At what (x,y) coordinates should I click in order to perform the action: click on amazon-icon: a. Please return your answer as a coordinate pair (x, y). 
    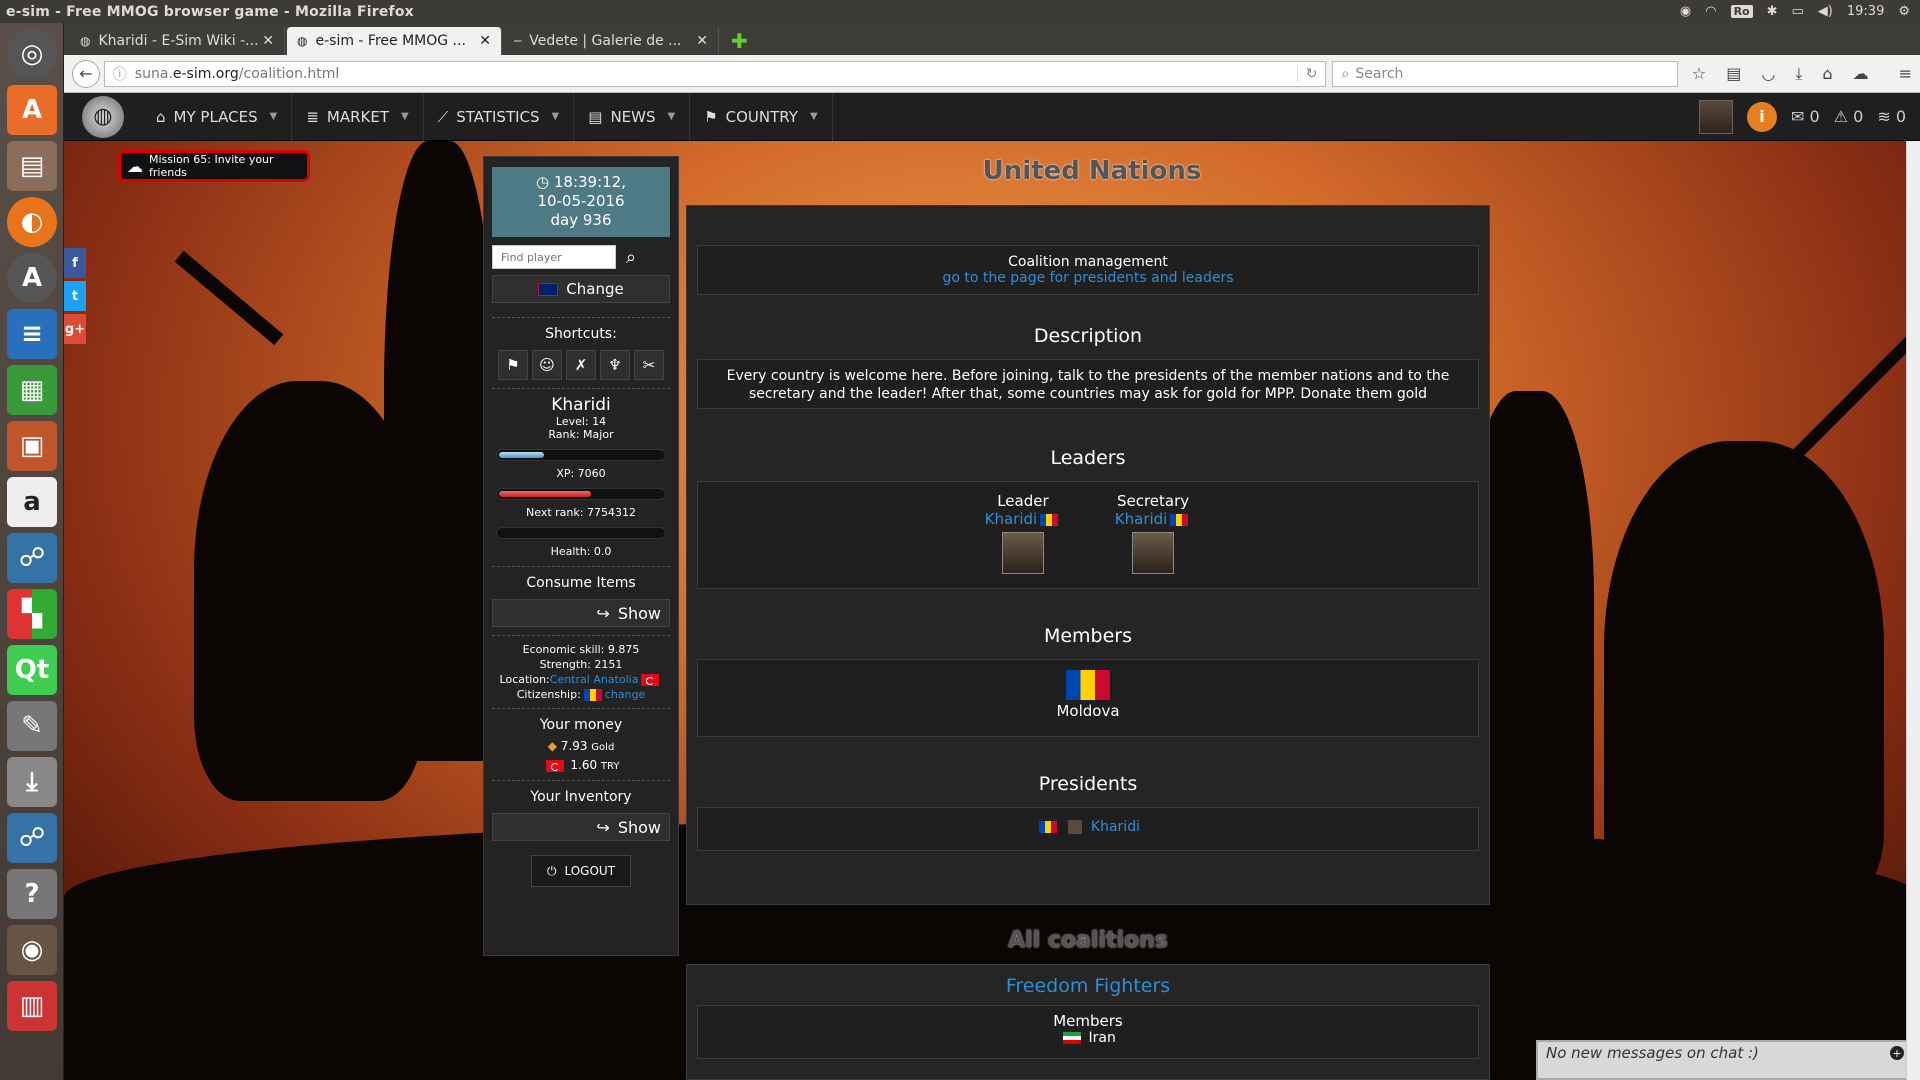
    Looking at the image, I should click on (32, 502).